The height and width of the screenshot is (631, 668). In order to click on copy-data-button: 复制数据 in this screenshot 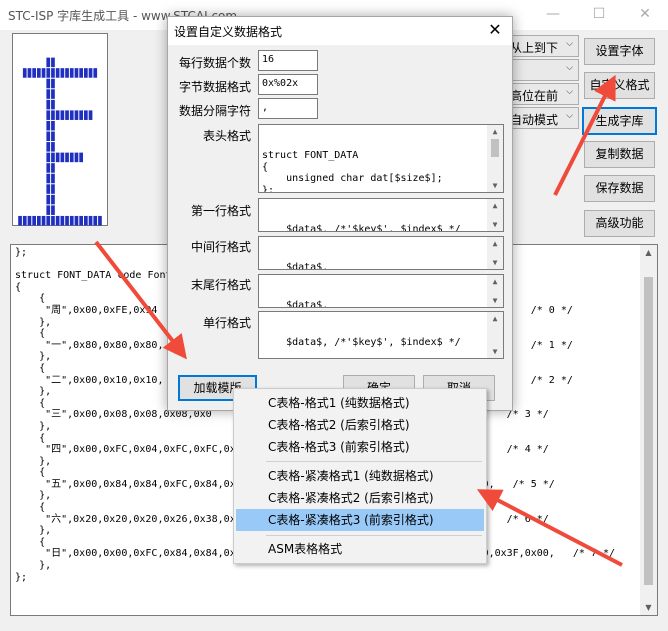, I will do `click(619, 154)`.